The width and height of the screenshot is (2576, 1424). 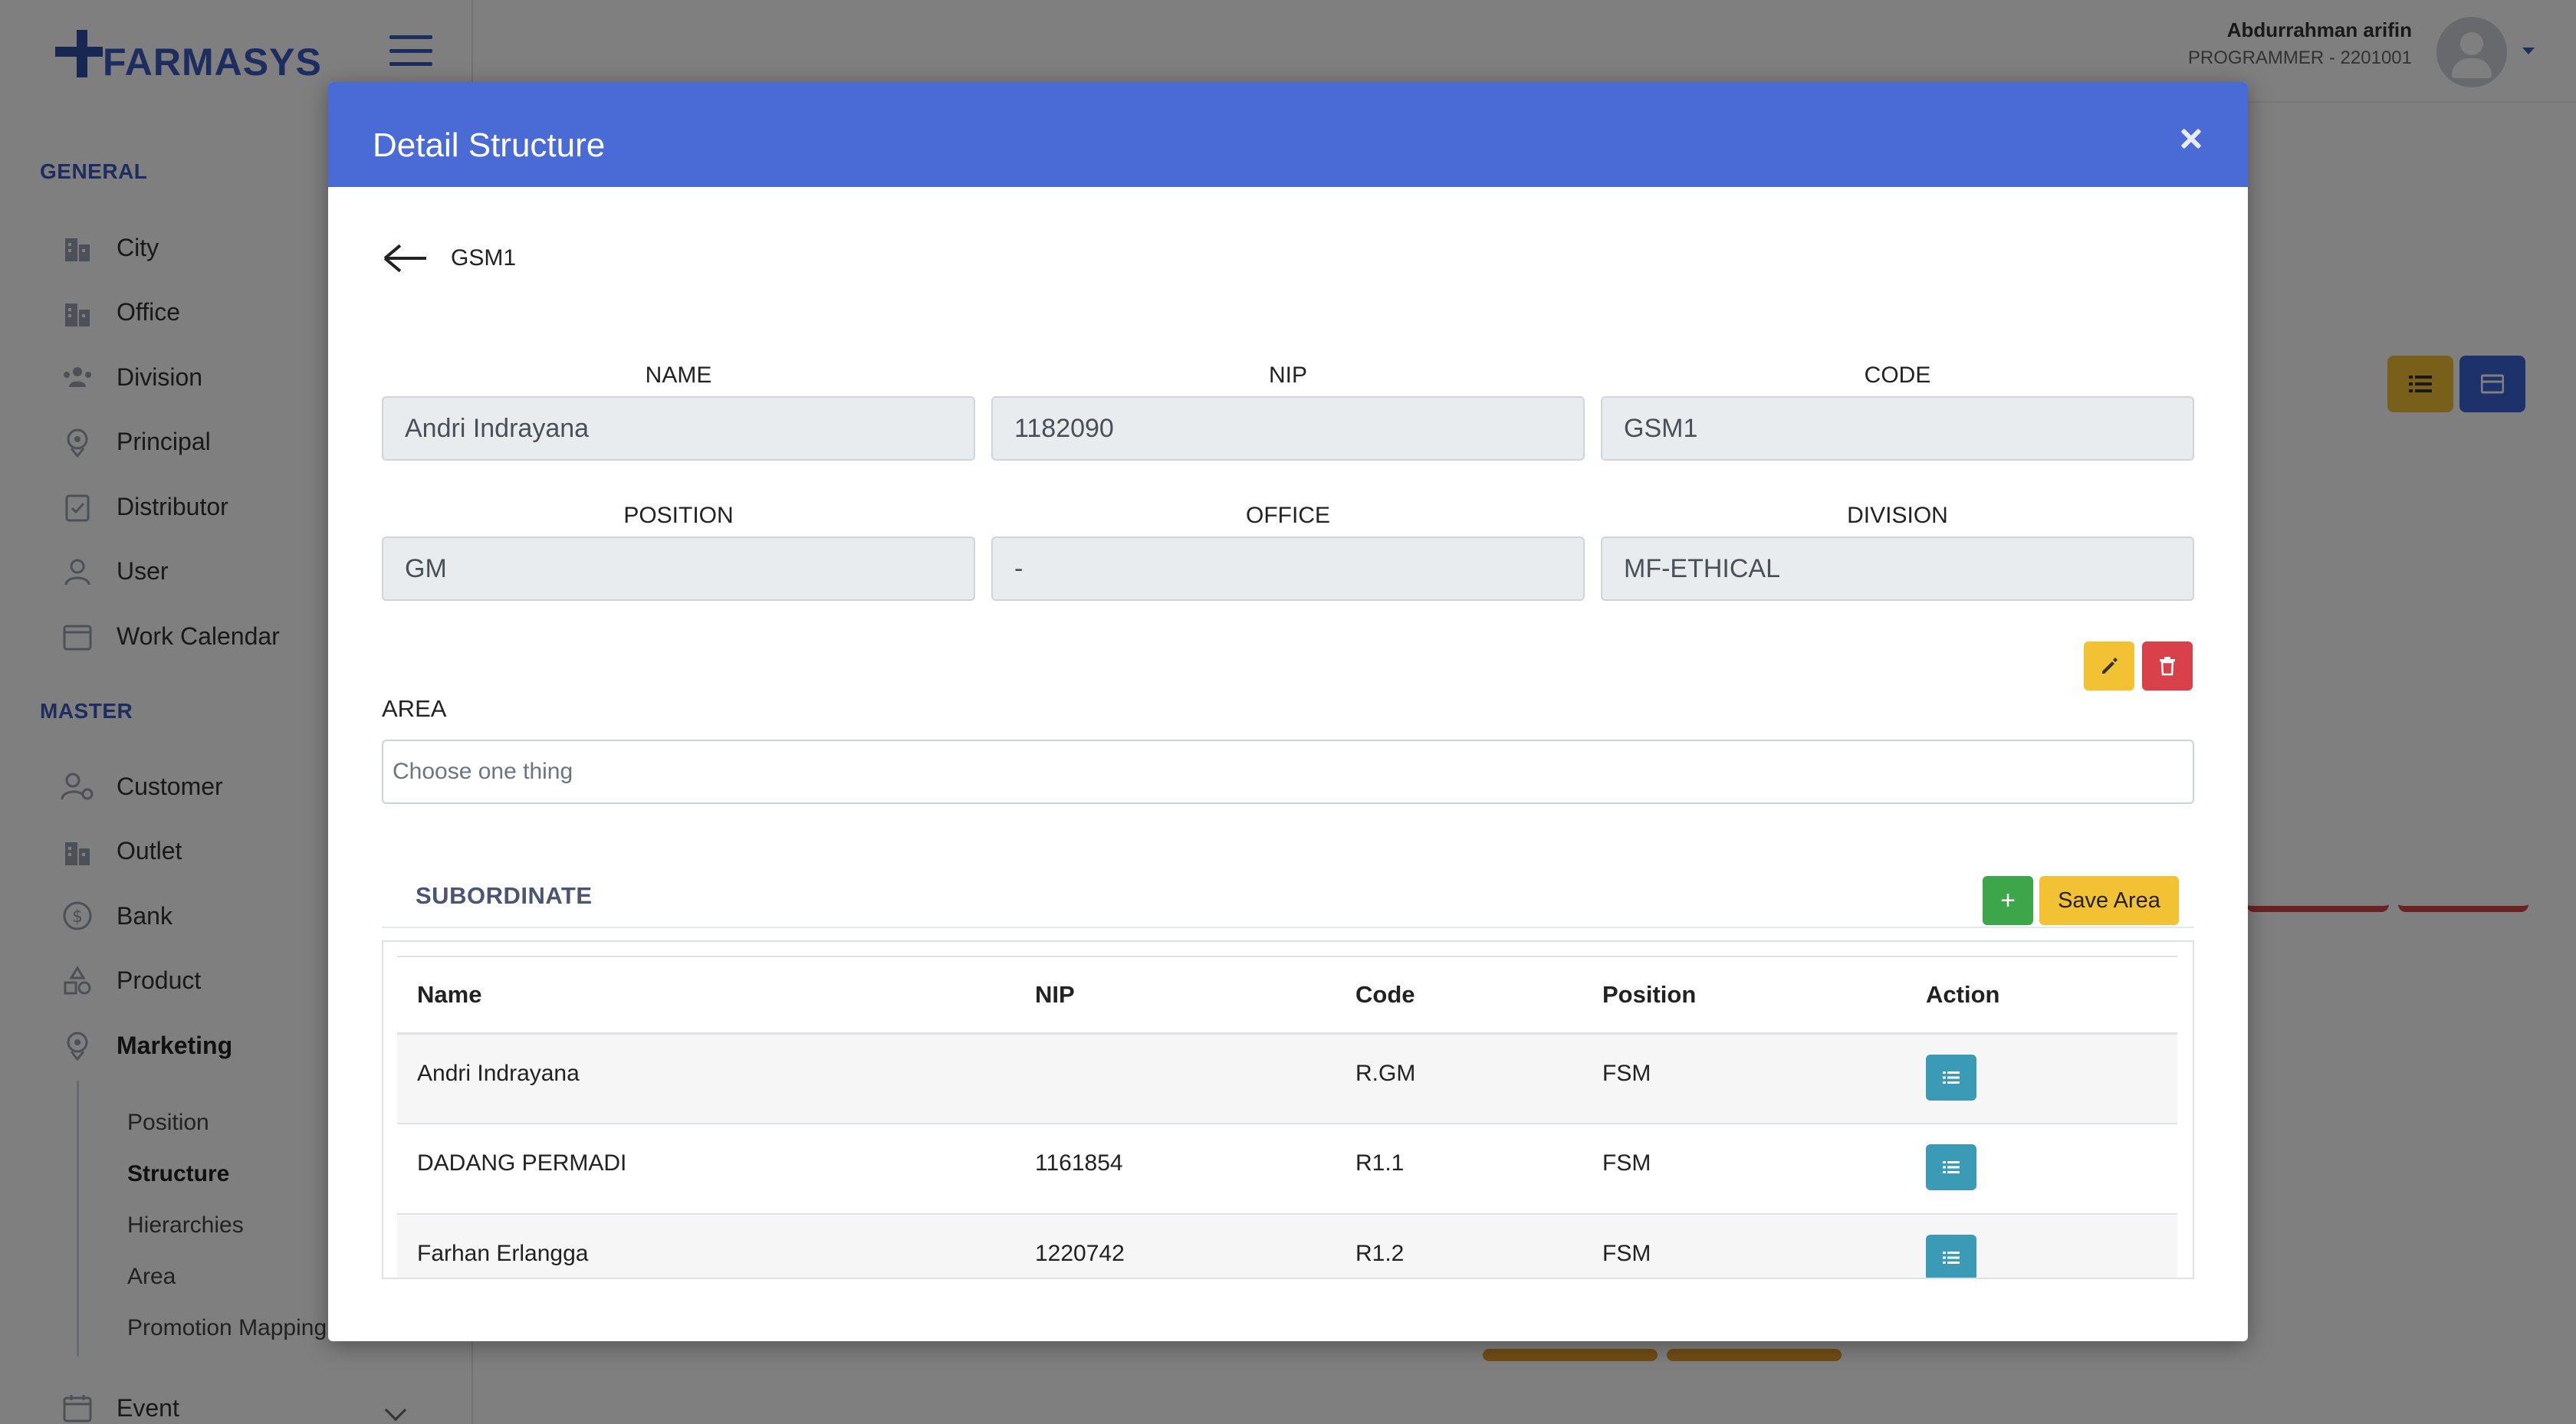 I want to click on cell-name: DADANG PERMADI, so click(x=706, y=1170).